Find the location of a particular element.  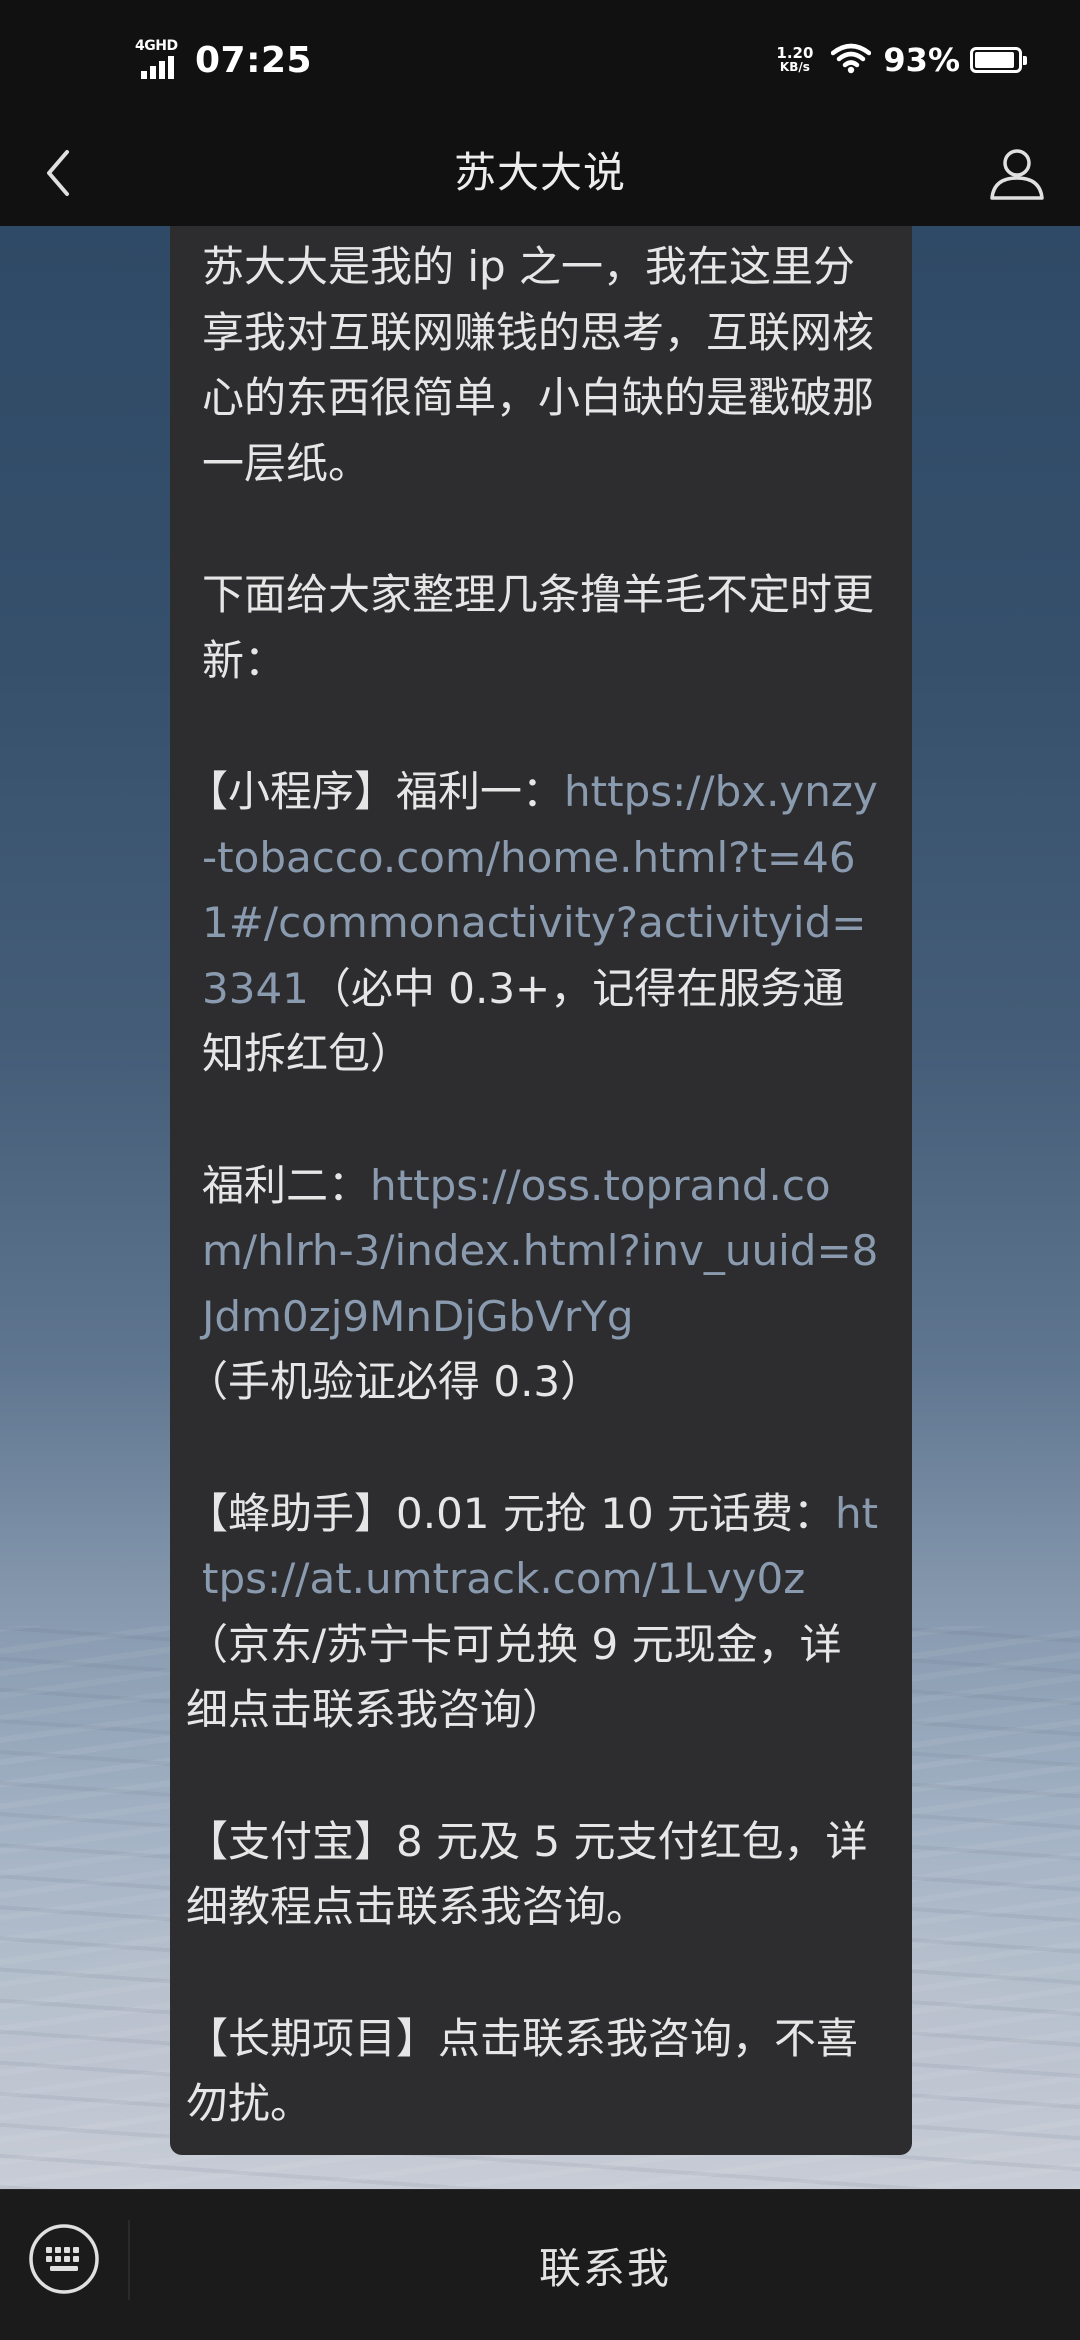

keyboard-toggle-button is located at coordinates (64, 2259).